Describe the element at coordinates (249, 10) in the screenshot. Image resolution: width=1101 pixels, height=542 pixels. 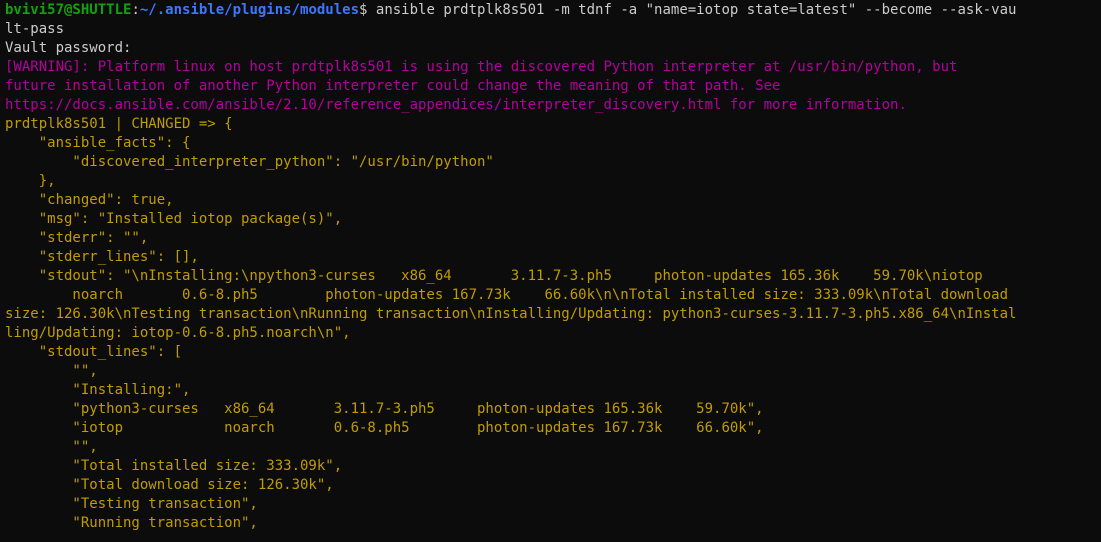
I see `prompt-path: ~/.ansible/plugins/modules` at that location.